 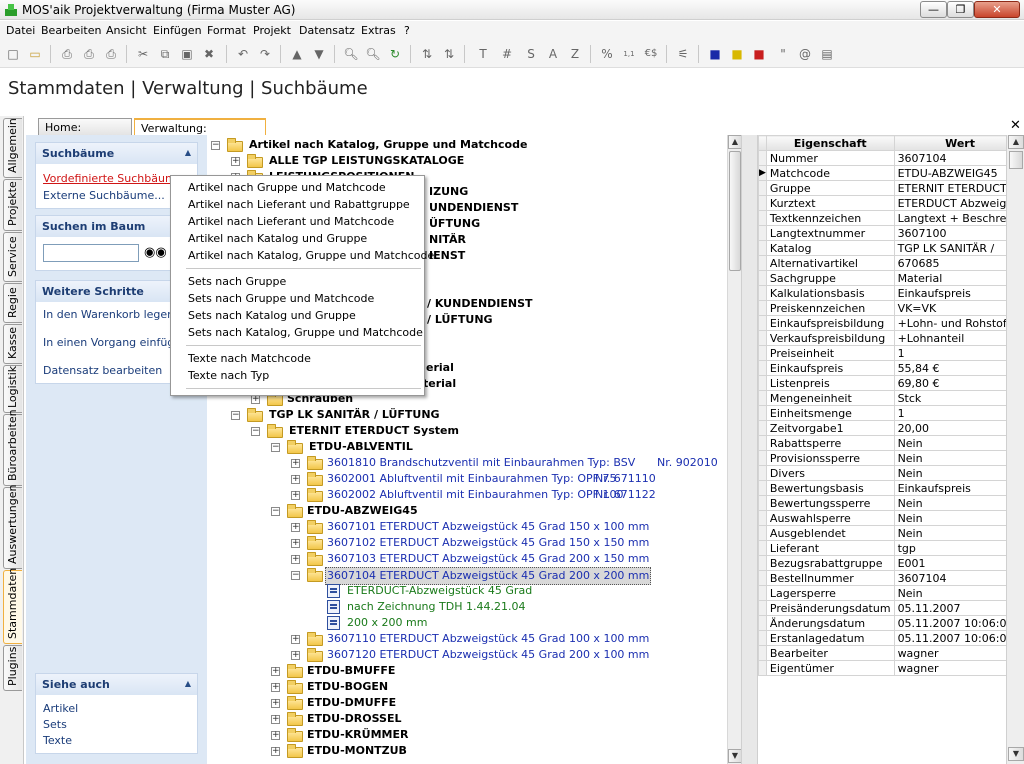 What do you see at coordinates (55, 724) in the screenshot?
I see `link-sets: Sets` at bounding box center [55, 724].